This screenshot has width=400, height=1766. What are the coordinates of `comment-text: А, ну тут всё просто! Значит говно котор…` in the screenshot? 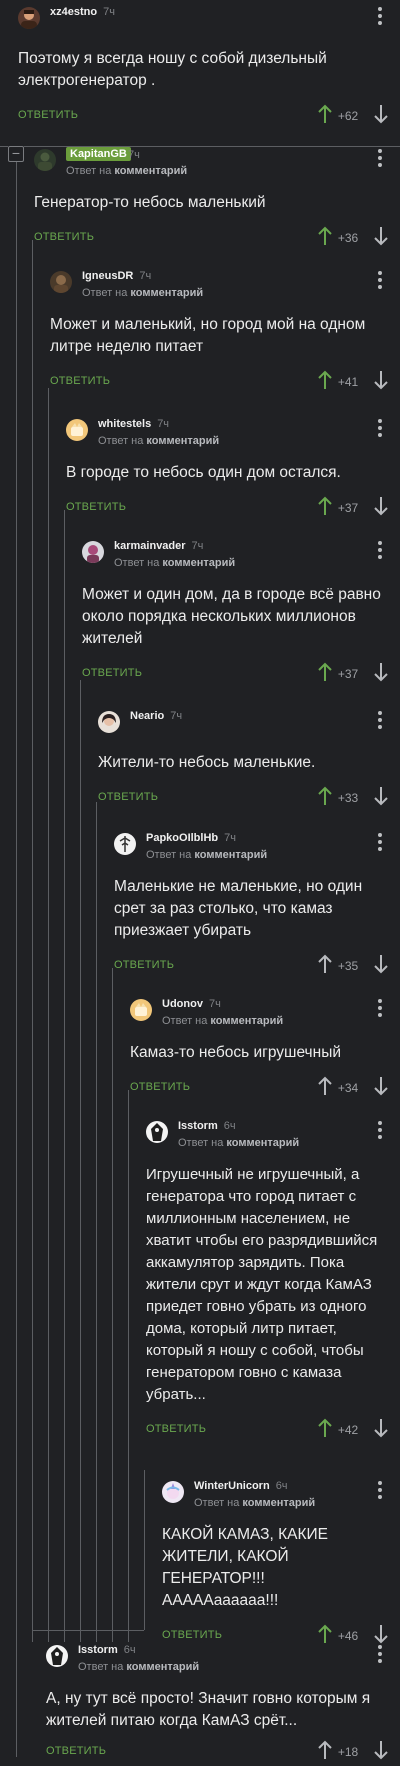 It's located at (208, 1709).